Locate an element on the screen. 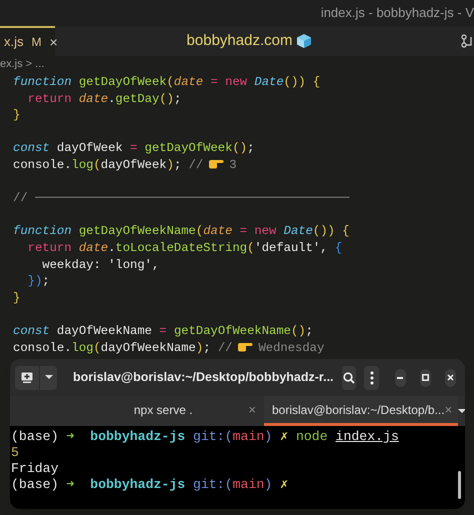 This screenshot has height=515, width=474. code-line: // ─────────────────────────────────────────── is located at coordinates (181, 198).